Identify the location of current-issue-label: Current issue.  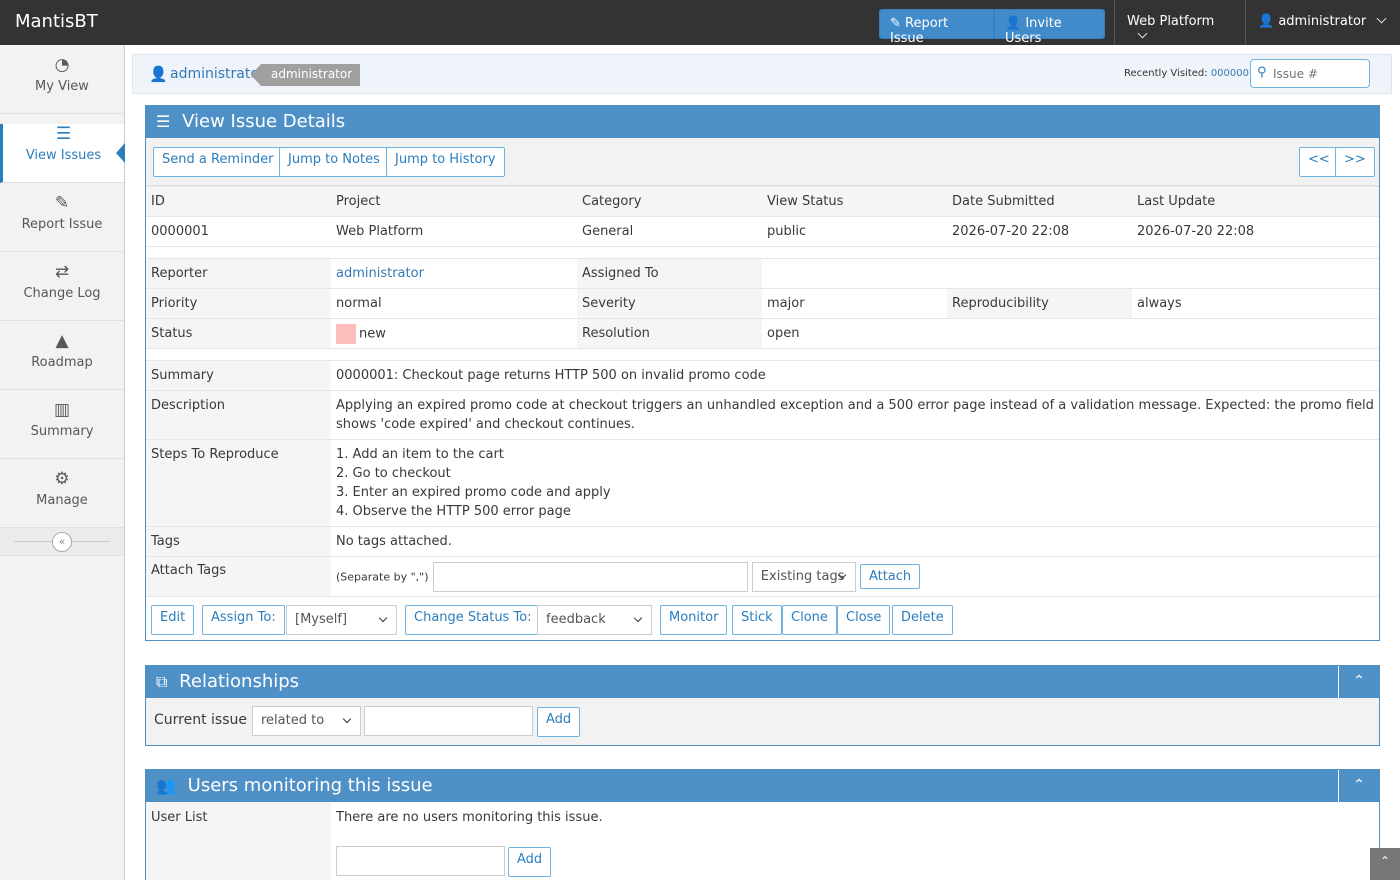
(200, 720).